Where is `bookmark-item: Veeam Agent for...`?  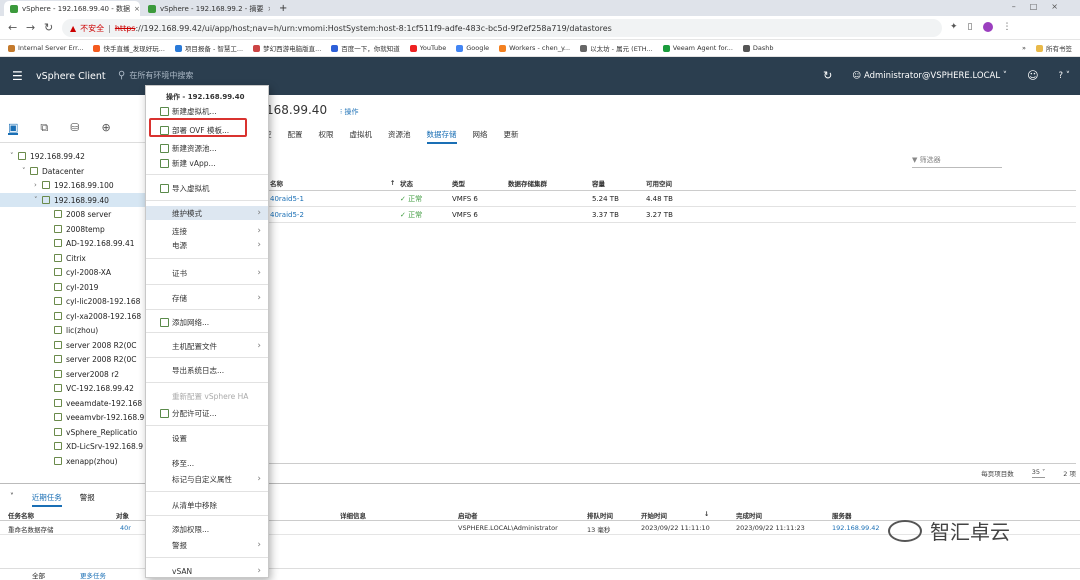
bookmark-item: Veeam Agent for... is located at coordinates (697, 48).